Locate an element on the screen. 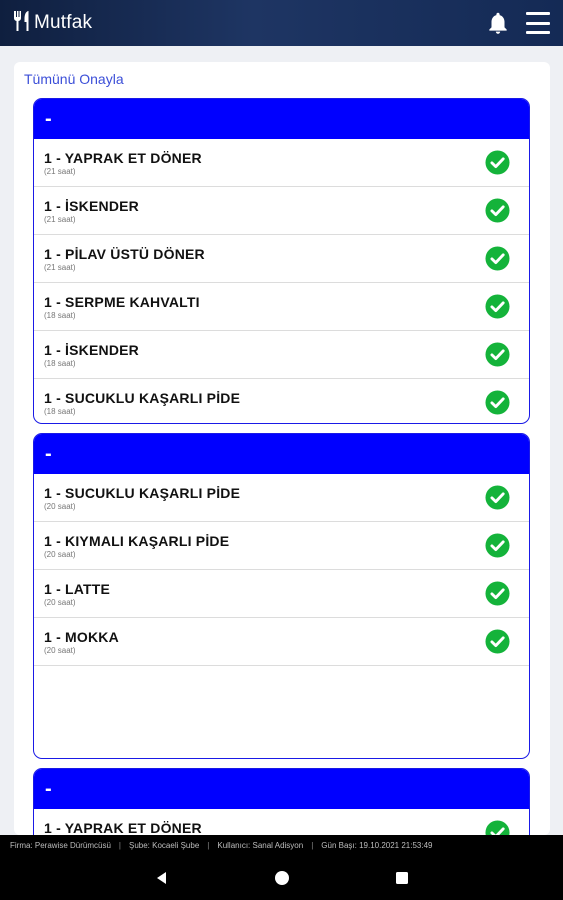  order-item-name: 1 - PİLAV ÜSTÜ DÖNER is located at coordinates (124, 254).